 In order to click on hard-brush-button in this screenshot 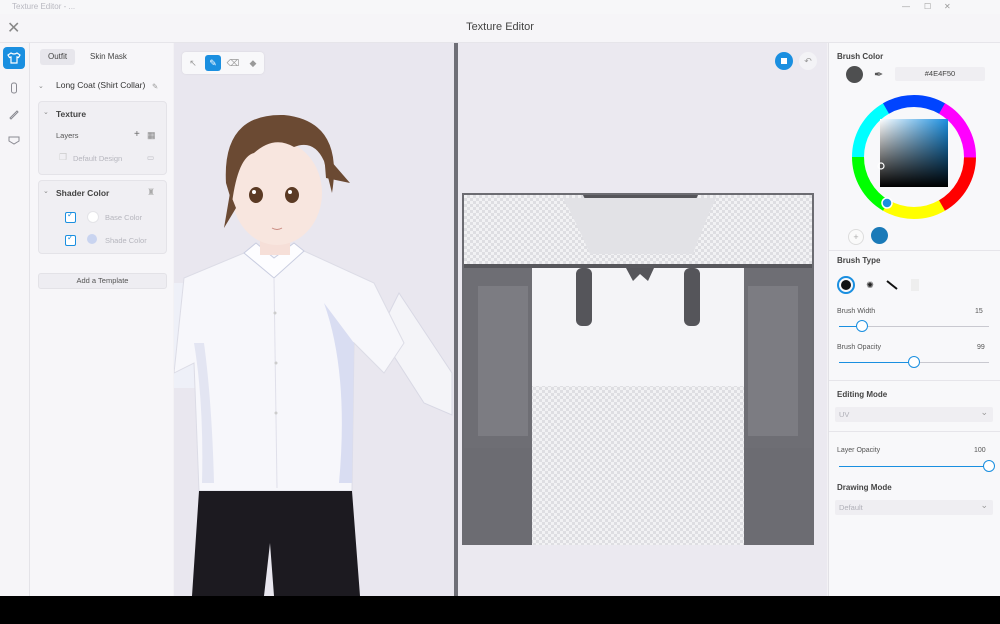, I will do `click(846, 285)`.